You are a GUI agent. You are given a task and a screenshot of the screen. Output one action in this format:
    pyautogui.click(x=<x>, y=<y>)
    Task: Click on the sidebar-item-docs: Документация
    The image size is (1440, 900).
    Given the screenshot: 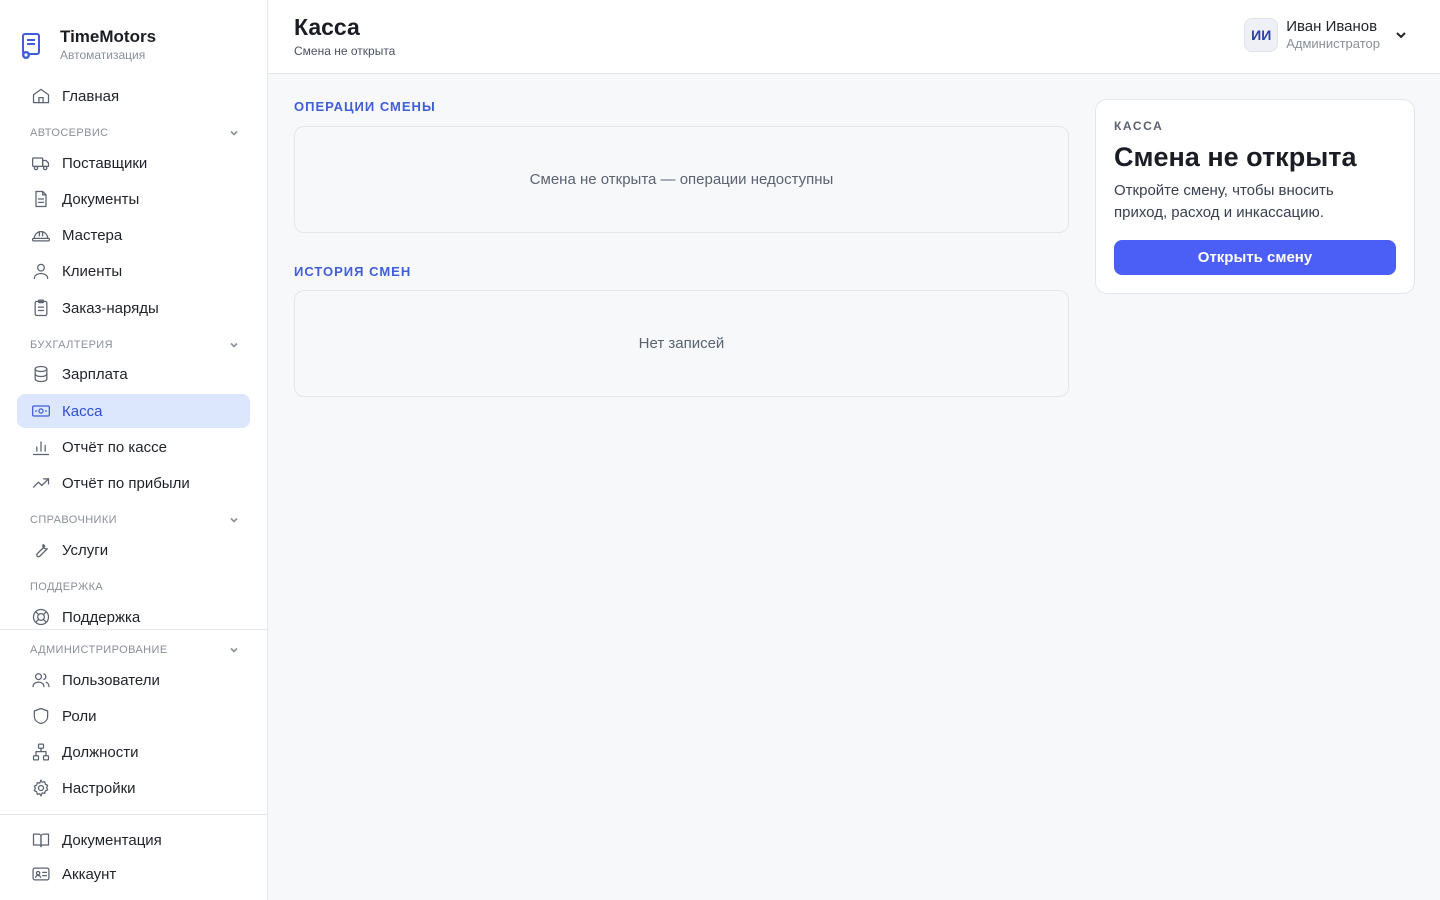 What is the action you would take?
    pyautogui.click(x=133, y=840)
    